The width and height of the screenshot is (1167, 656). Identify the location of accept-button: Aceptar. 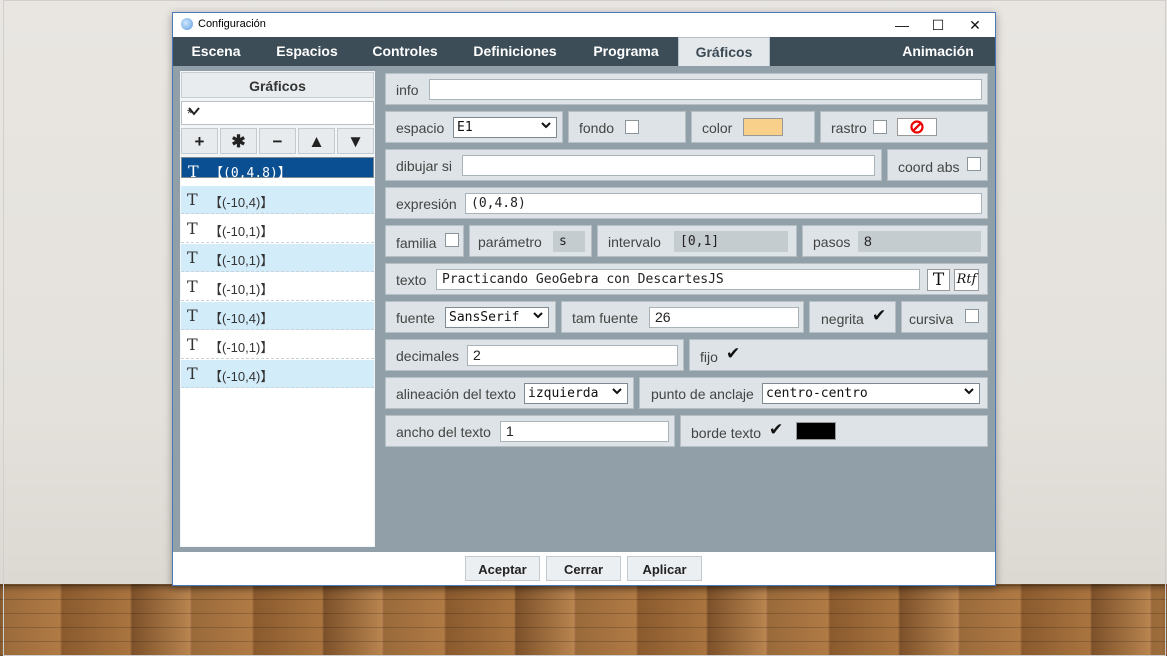
(502, 568).